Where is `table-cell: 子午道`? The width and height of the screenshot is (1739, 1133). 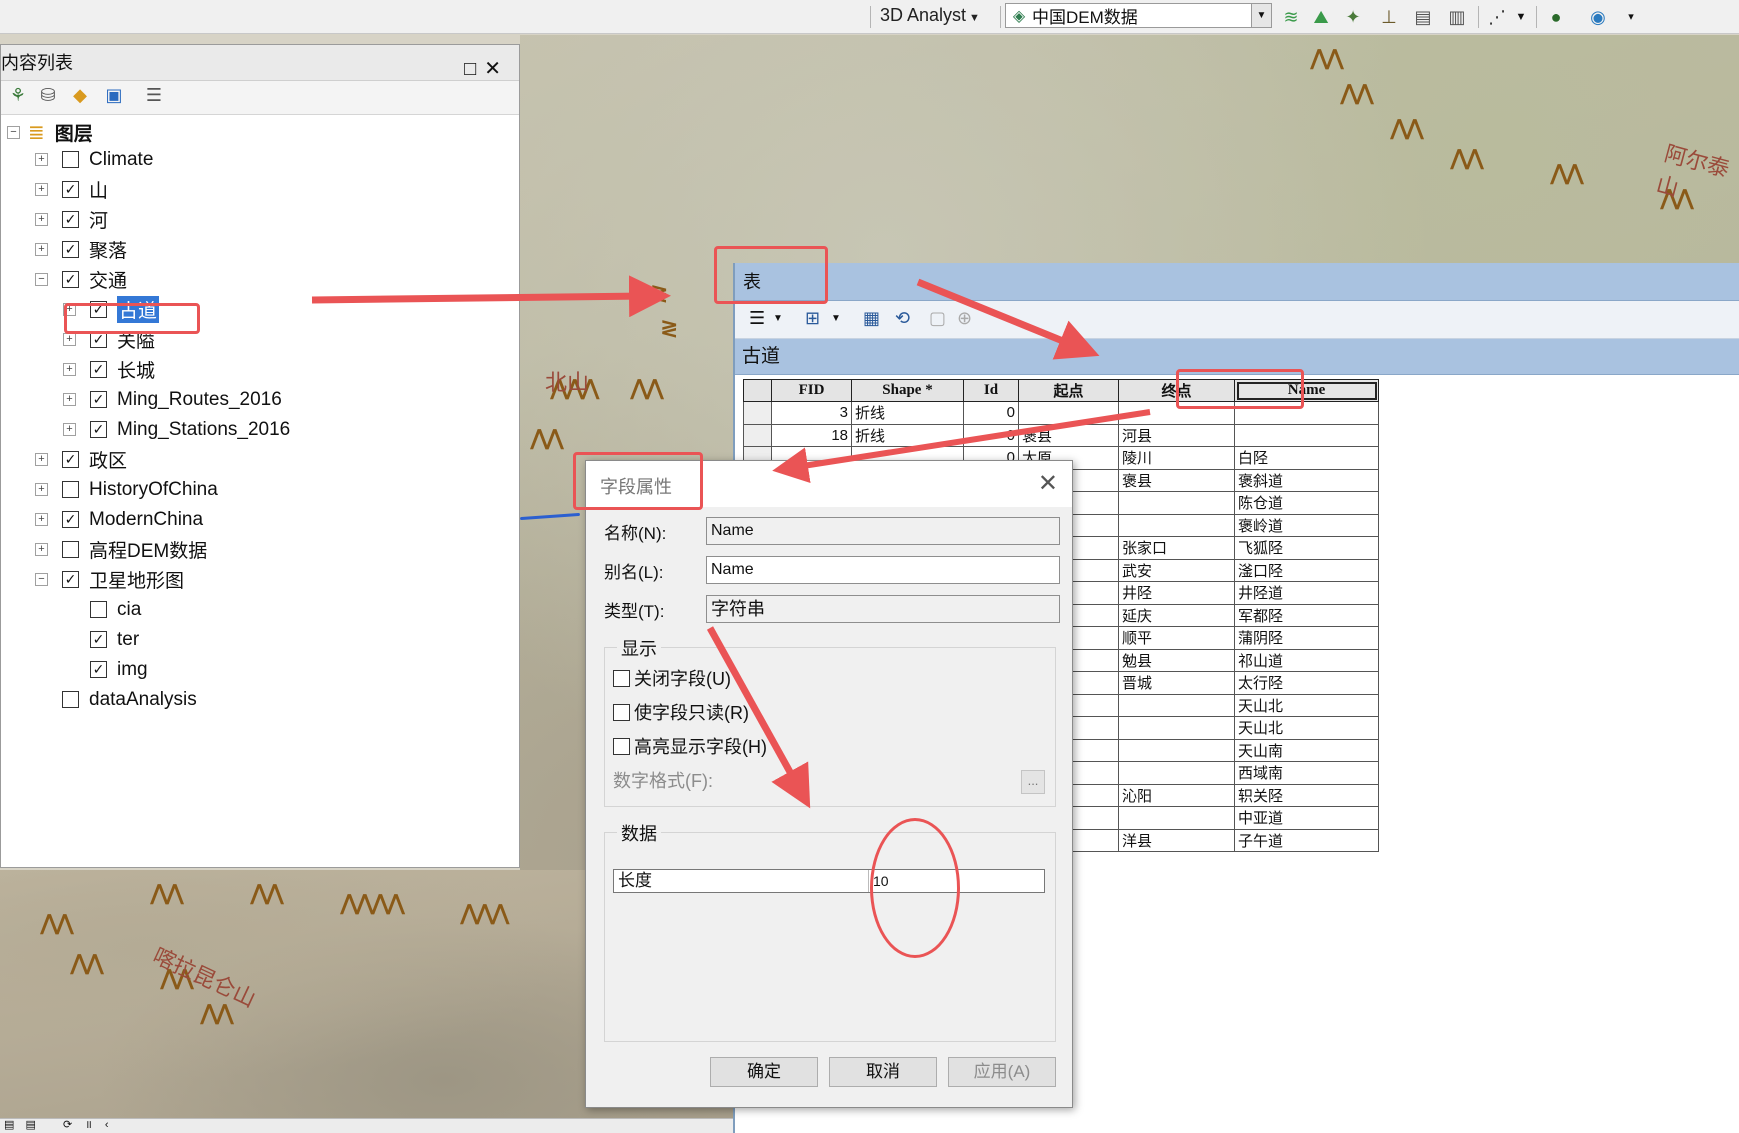 table-cell: 子午道 is located at coordinates (1306, 840).